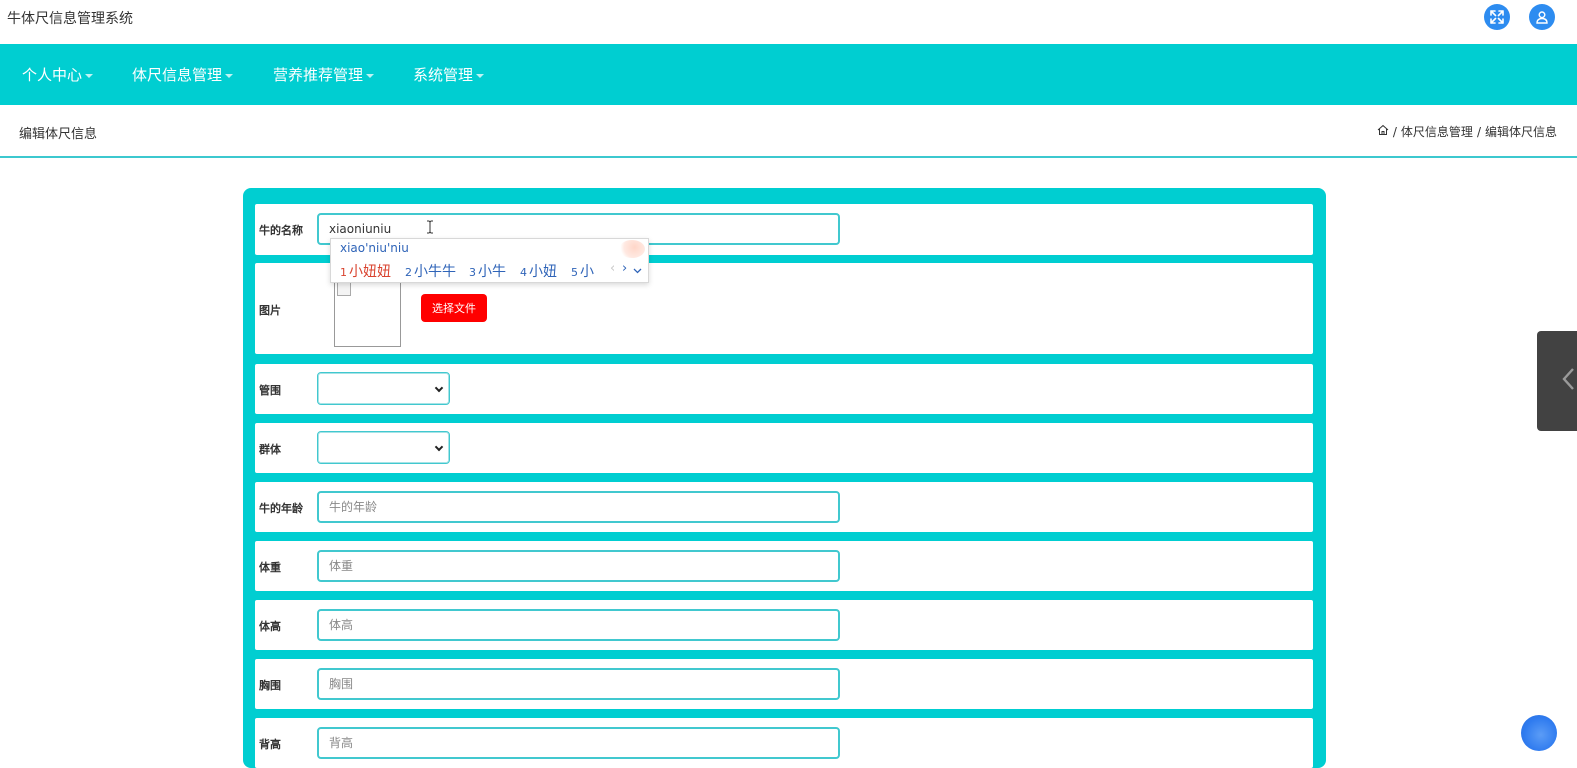 This screenshot has height=768, width=1577. What do you see at coordinates (578, 743) in the screenshot?
I see `back-height-input` at bounding box center [578, 743].